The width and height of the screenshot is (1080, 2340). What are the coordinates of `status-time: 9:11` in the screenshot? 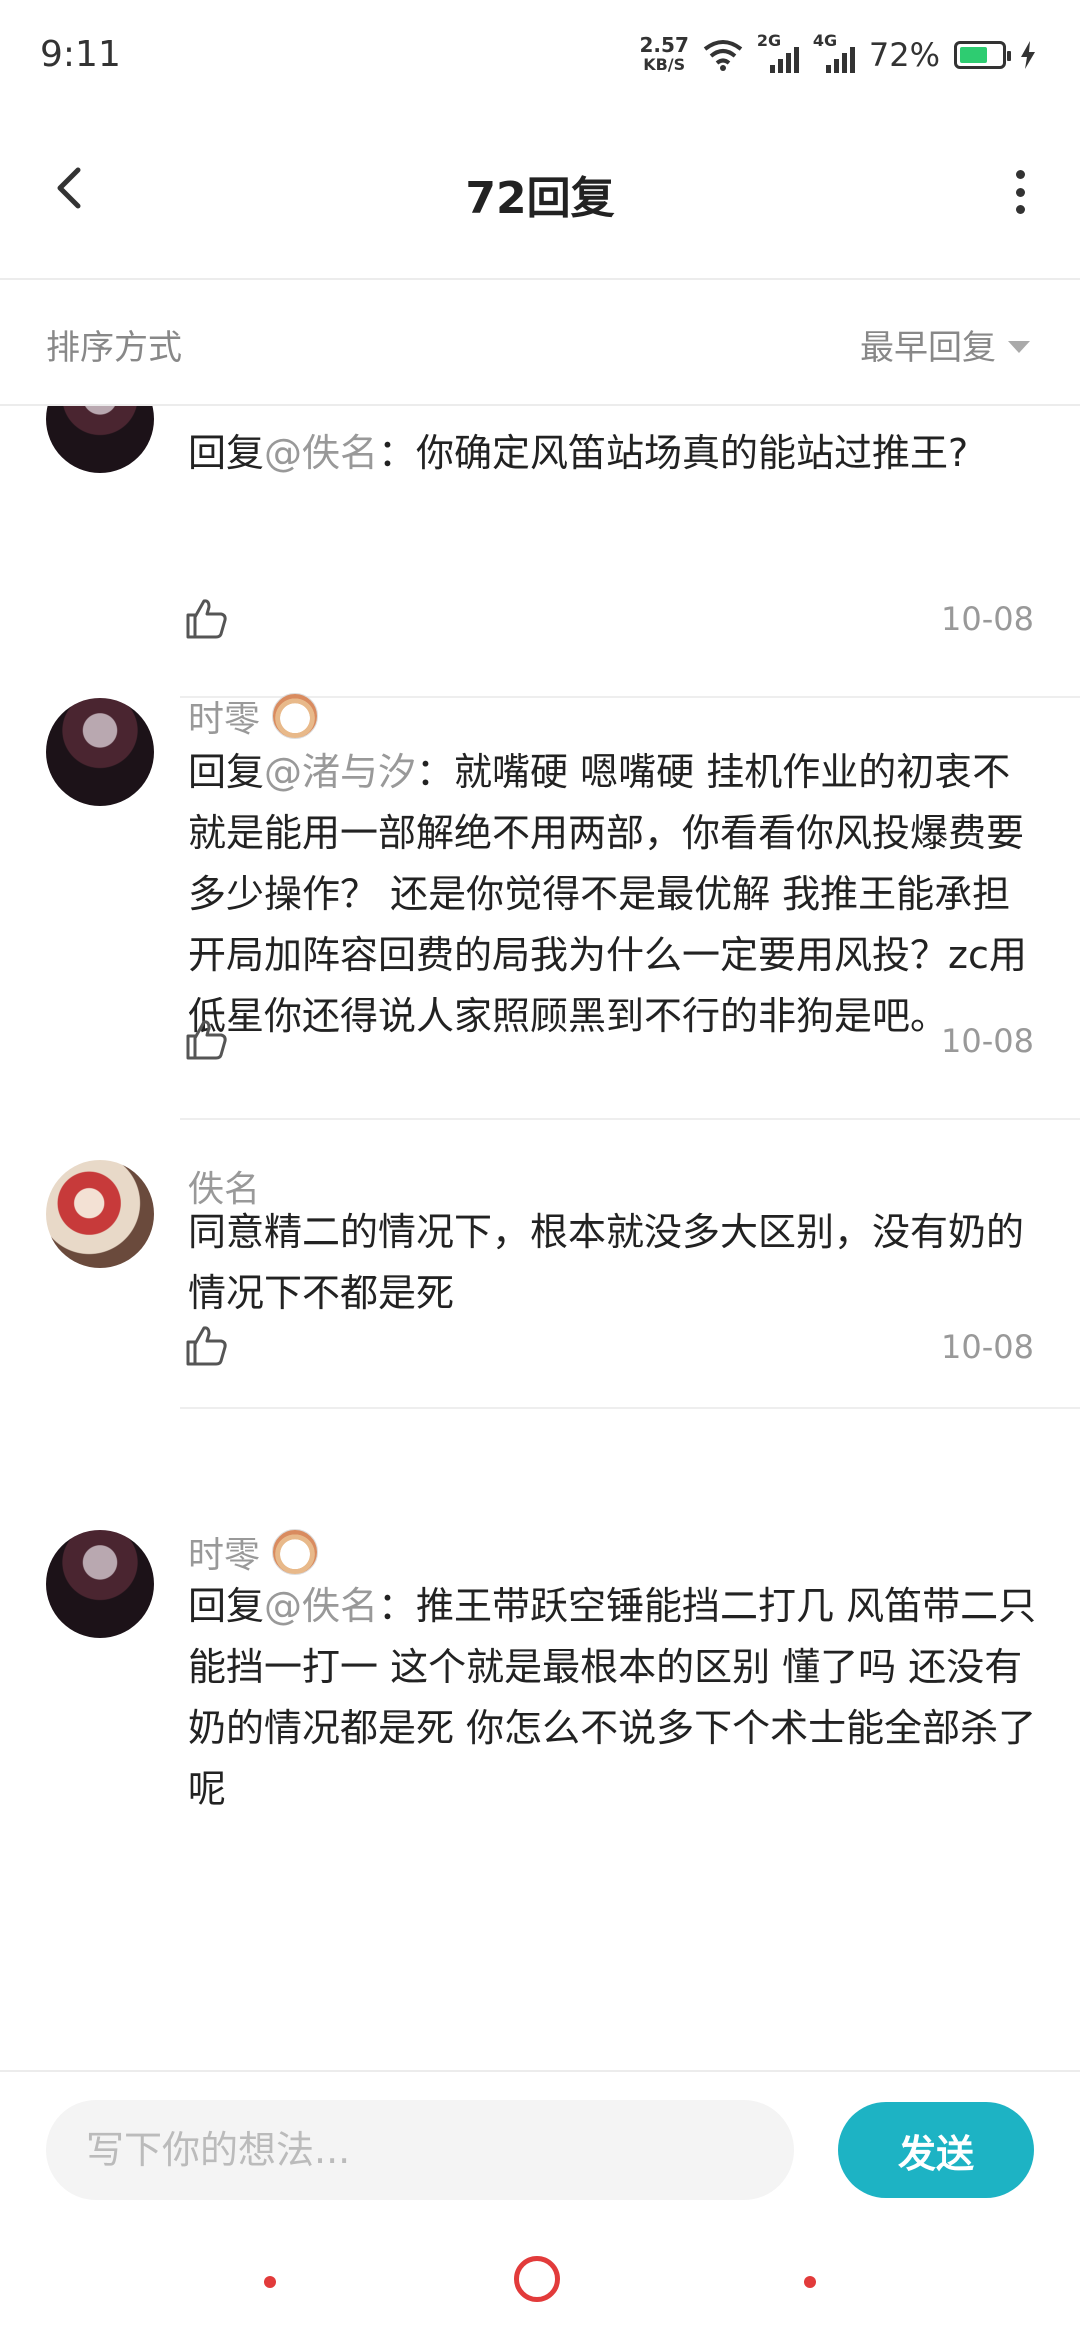 It's located at (80, 54).